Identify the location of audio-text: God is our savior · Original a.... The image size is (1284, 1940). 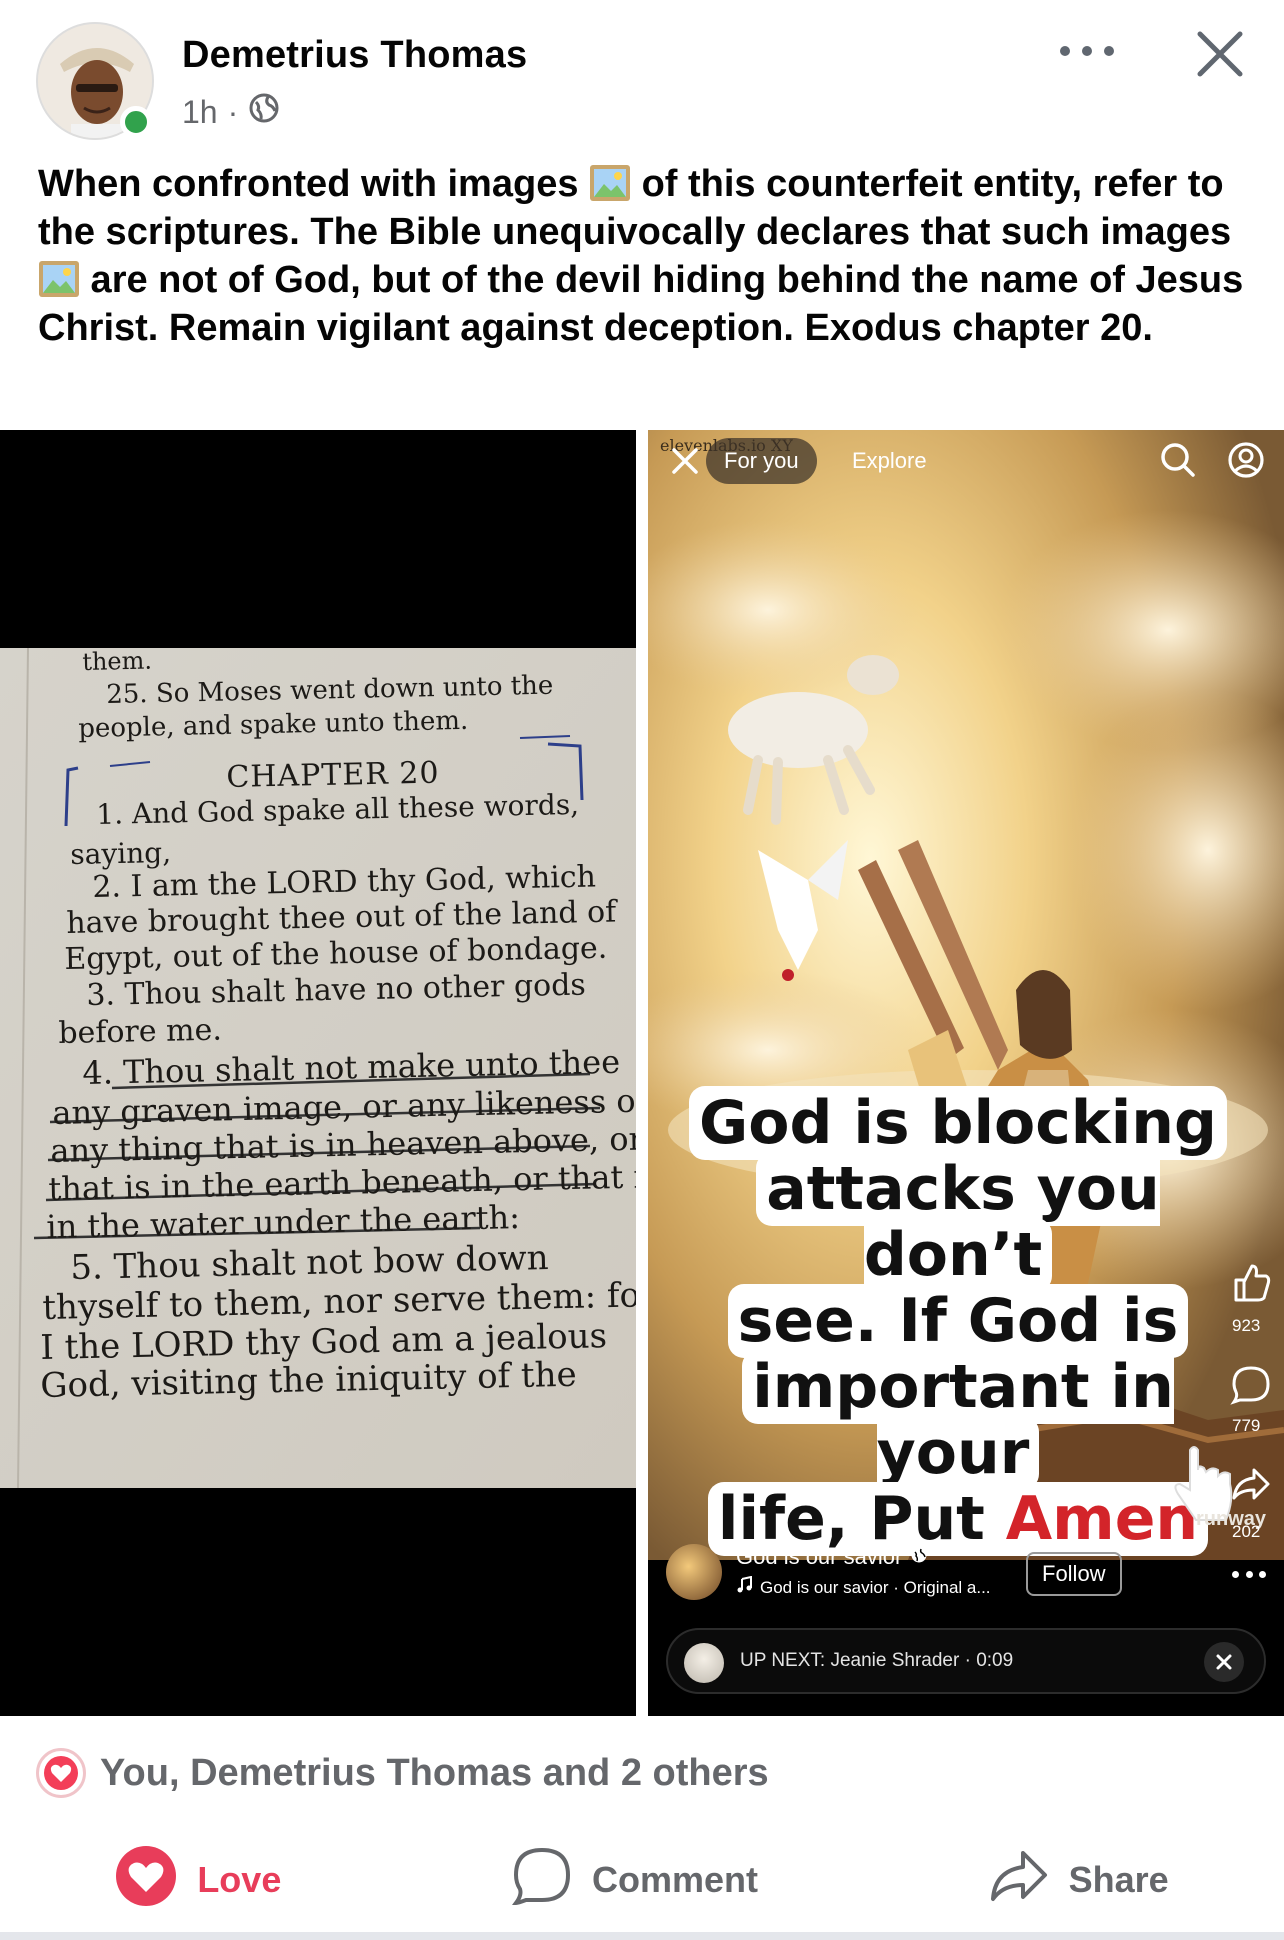
(875, 1588).